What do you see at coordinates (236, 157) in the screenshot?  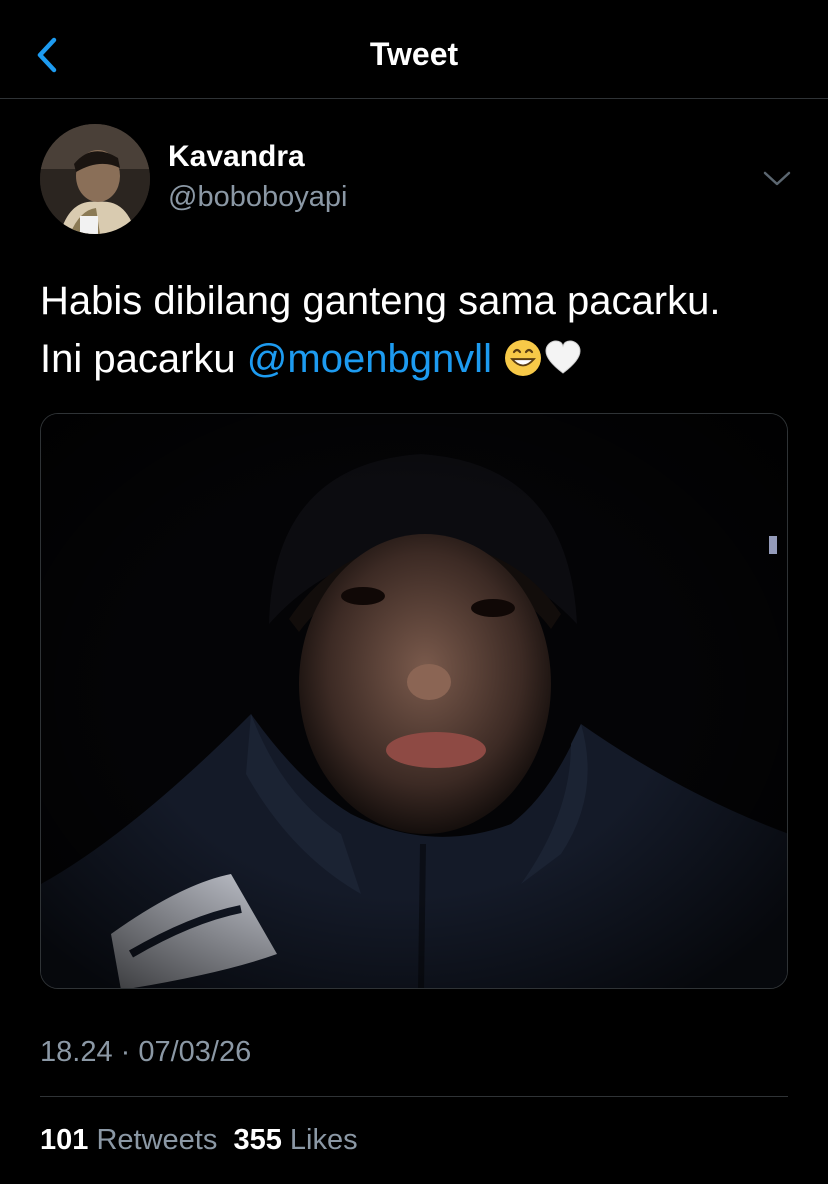 I see `author-name: Kavandra` at bounding box center [236, 157].